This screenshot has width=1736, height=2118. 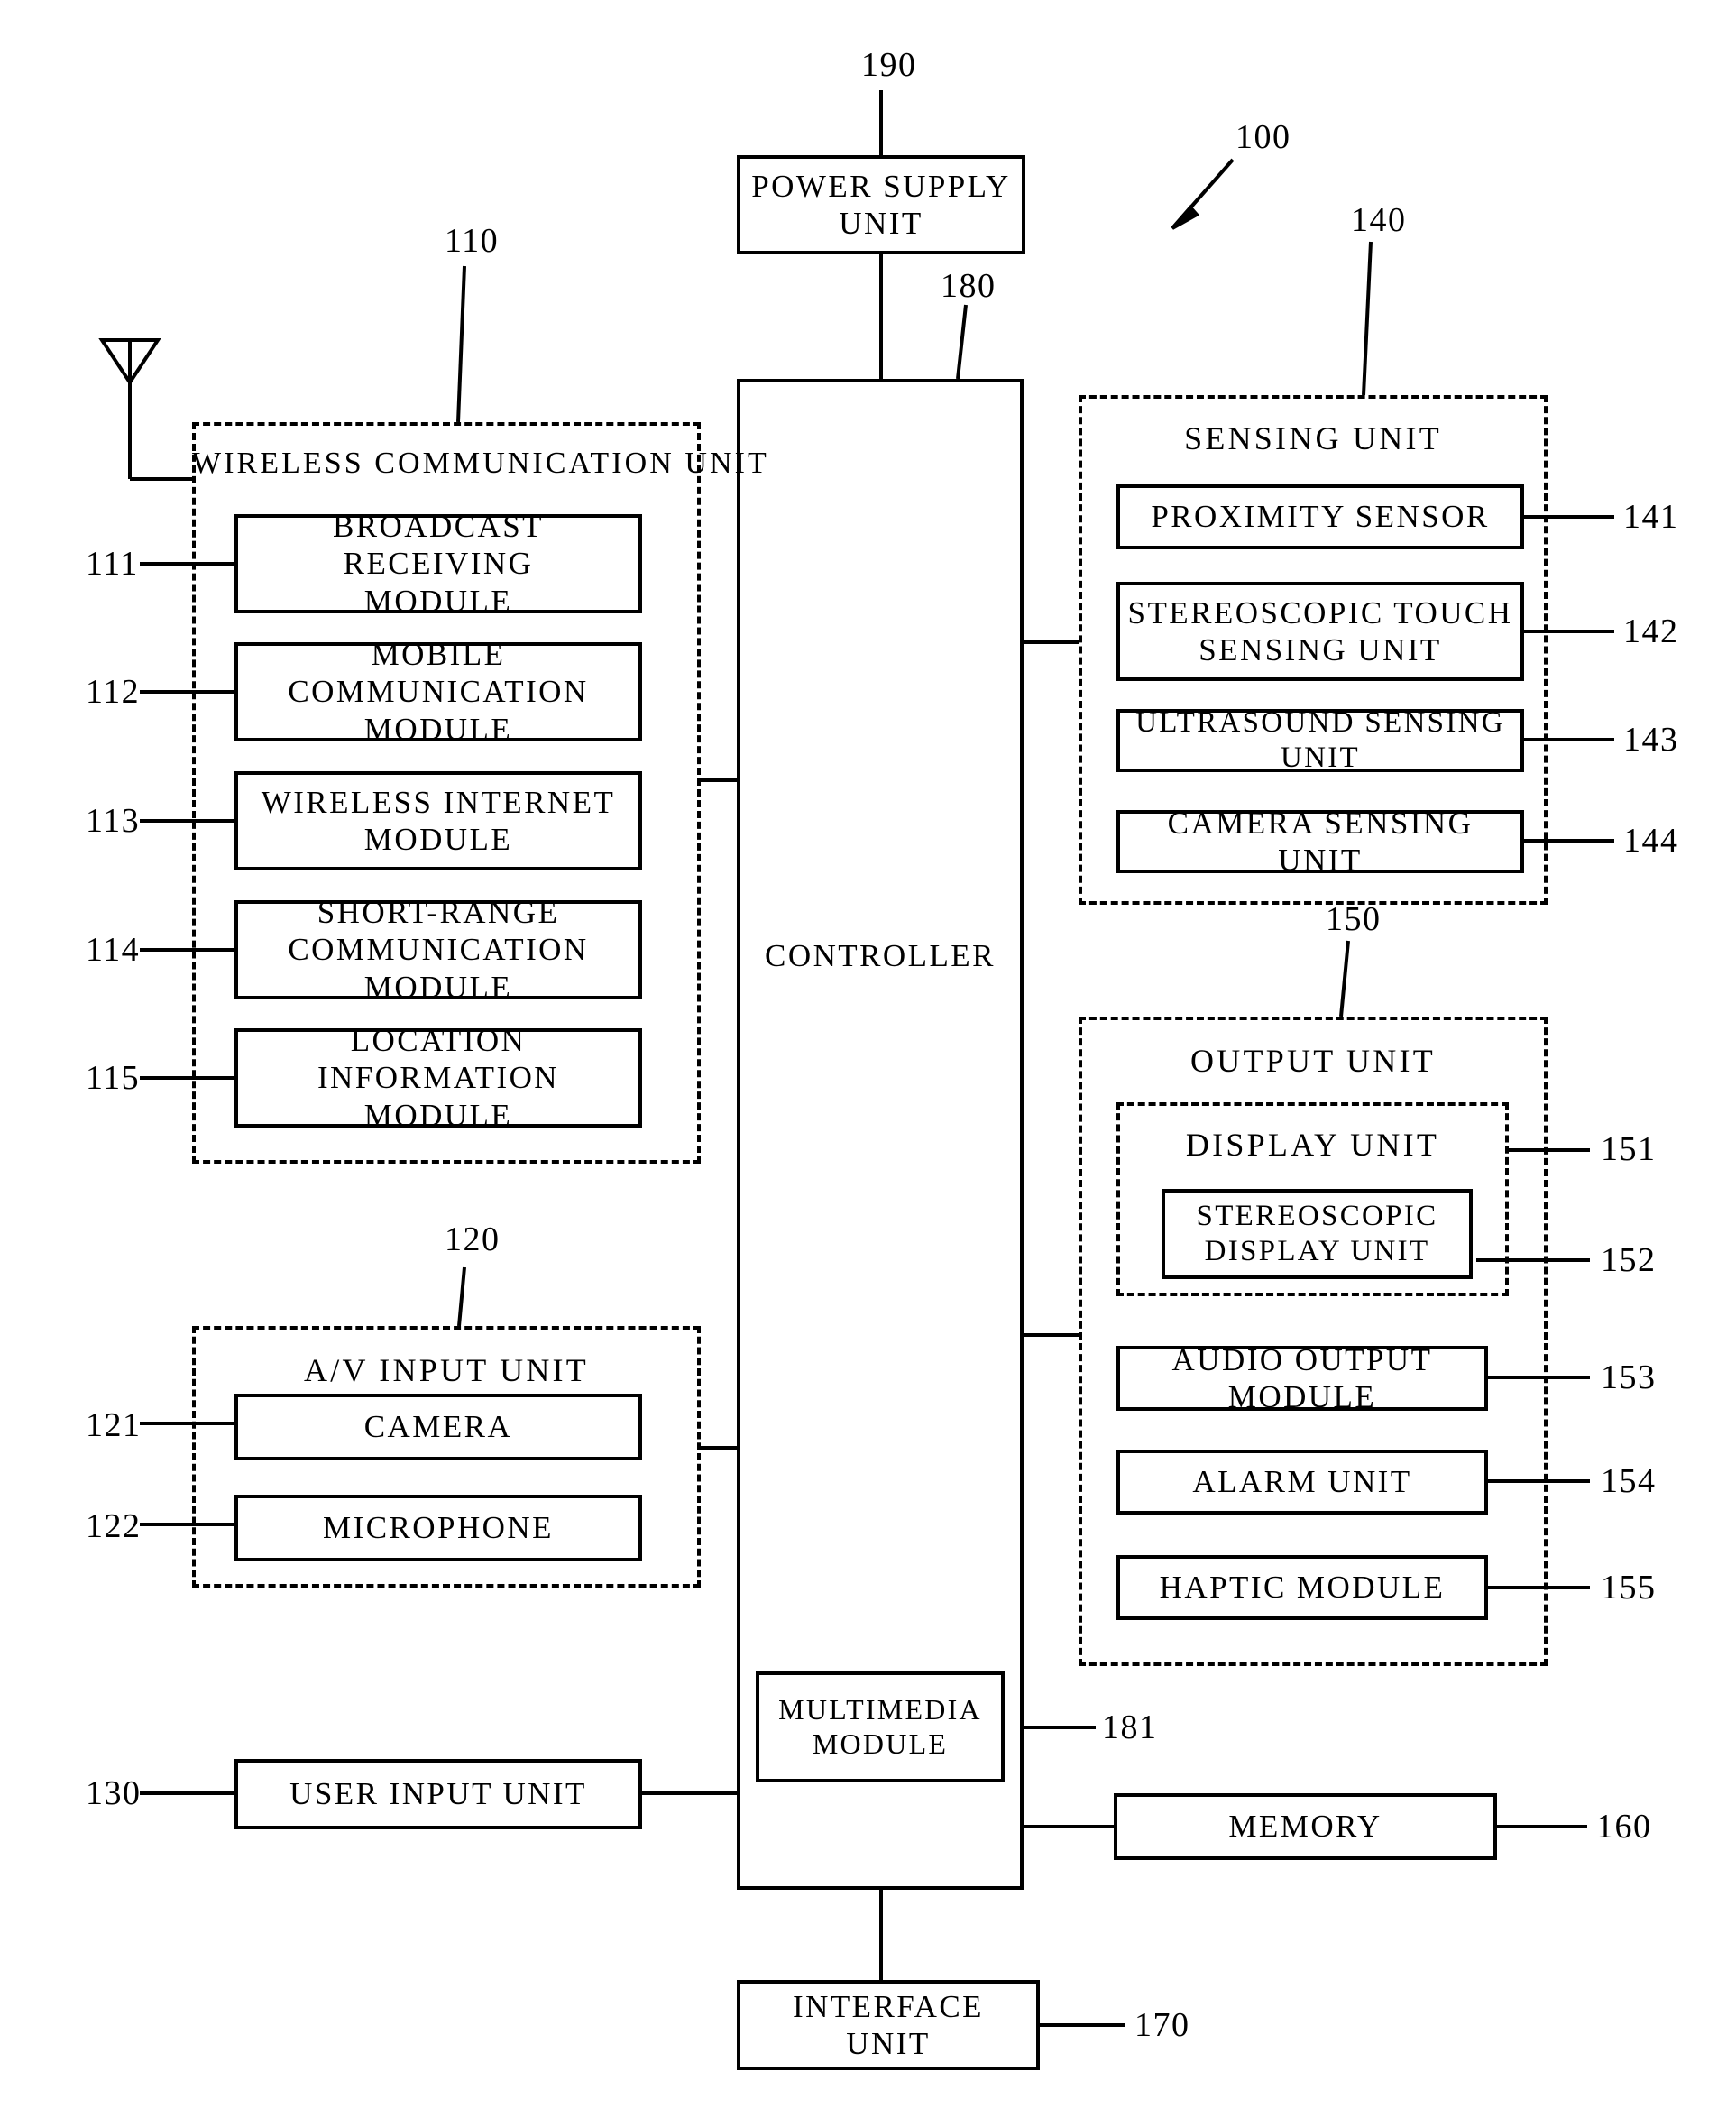 I want to click on ultrasound-sensing-unit-label: ULTRASOUND SENSING UNIT, so click(x=1320, y=740).